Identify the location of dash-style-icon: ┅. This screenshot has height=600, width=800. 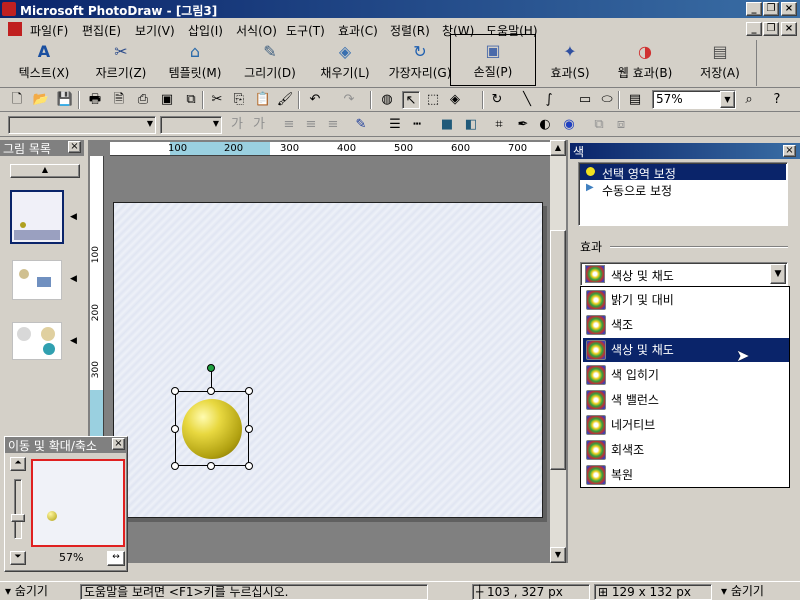
(417, 125).